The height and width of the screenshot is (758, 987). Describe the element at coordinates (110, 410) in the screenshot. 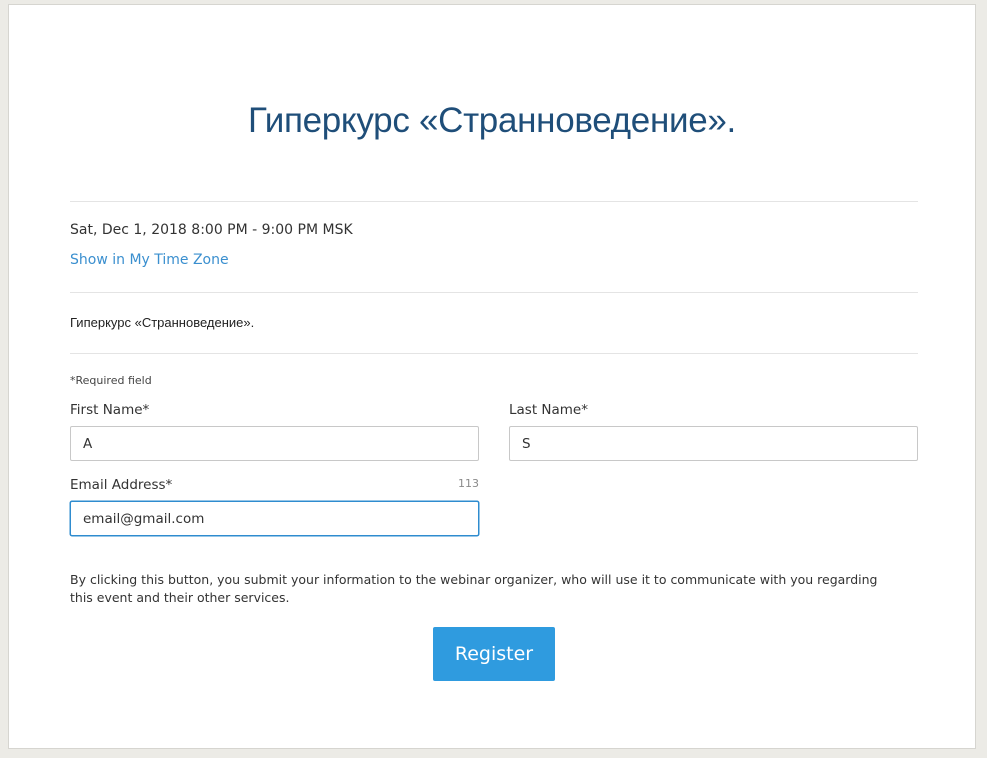

I see `first-name-label: First Name*` at that location.